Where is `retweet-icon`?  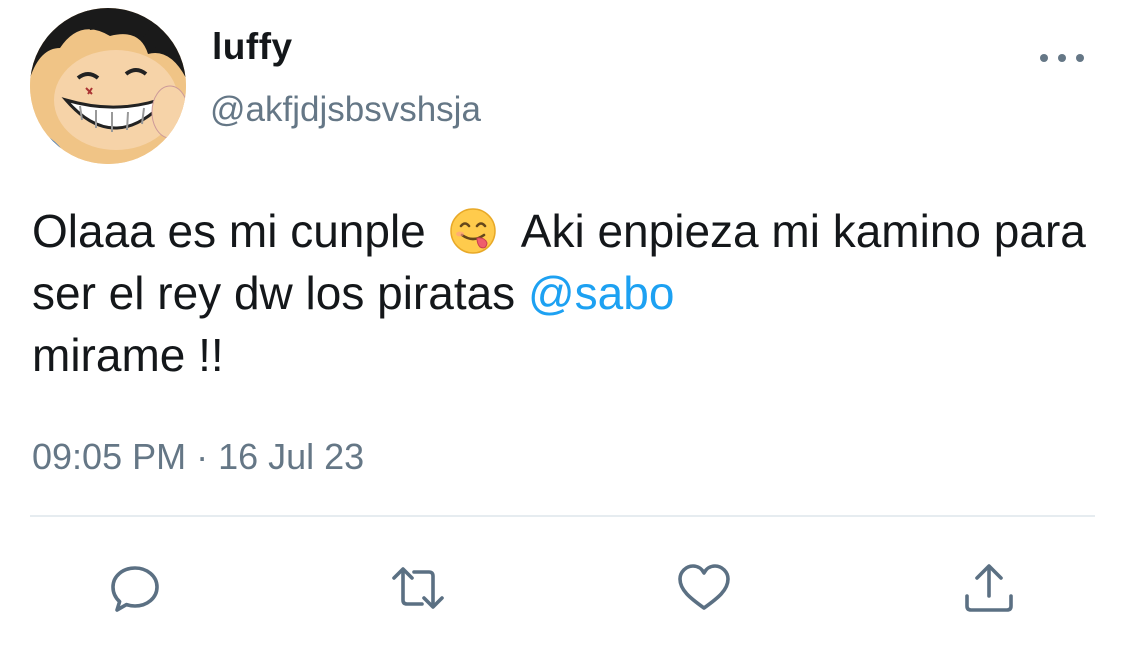 retweet-icon is located at coordinates (418, 588).